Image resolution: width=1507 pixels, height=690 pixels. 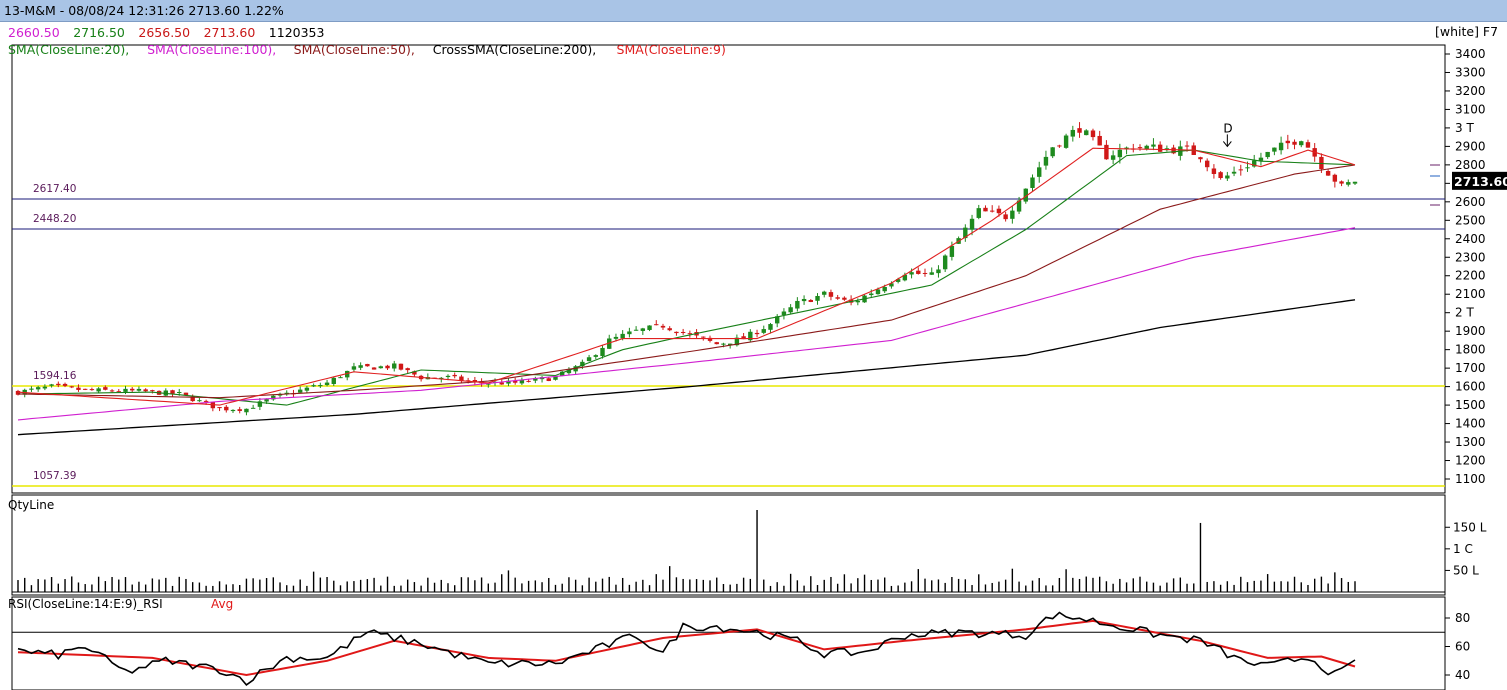 What do you see at coordinates (1470, 220) in the screenshot?
I see `price-tick-label: 2500` at bounding box center [1470, 220].